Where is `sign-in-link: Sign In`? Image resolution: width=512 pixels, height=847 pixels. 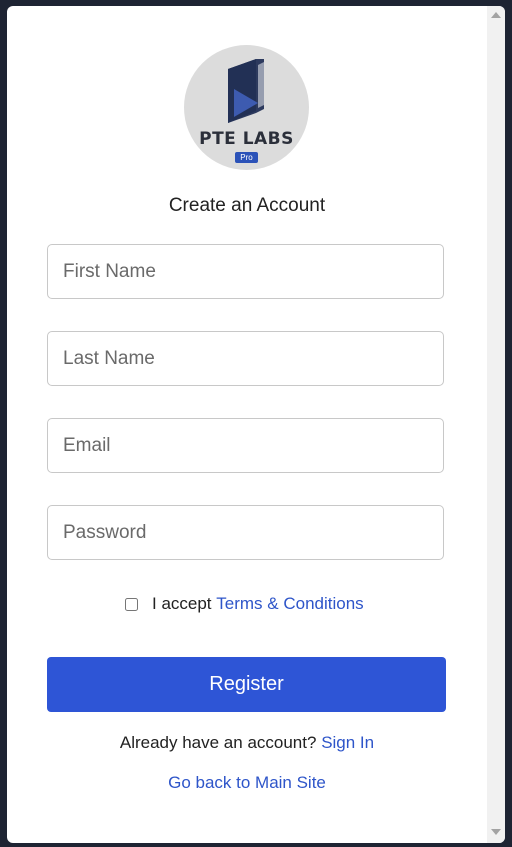 sign-in-link: Sign In is located at coordinates (347, 742).